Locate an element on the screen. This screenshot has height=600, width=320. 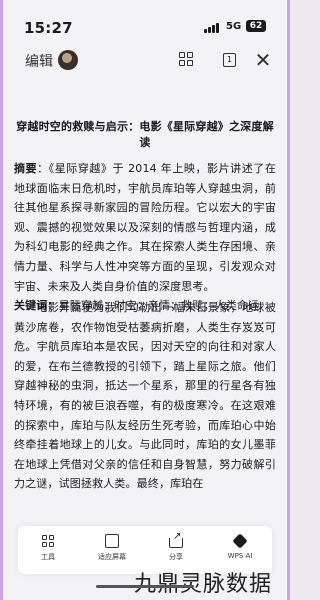
page-title: 穿越时空的救赎与启示：电影《星际穿越》之深度解读 is located at coordinates (145, 134).